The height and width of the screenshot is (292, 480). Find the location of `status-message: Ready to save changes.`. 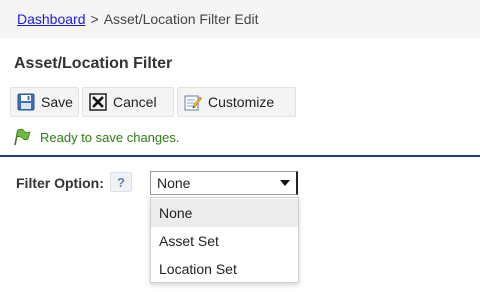

status-message: Ready to save changes. is located at coordinates (95, 137).